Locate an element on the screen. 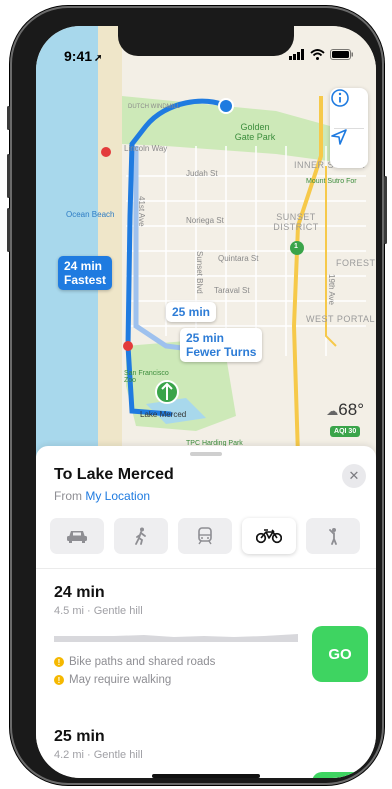 Image resolution: width=392 pixels, height=789 pixels. go-button-route-2: GO is located at coordinates (340, 775).